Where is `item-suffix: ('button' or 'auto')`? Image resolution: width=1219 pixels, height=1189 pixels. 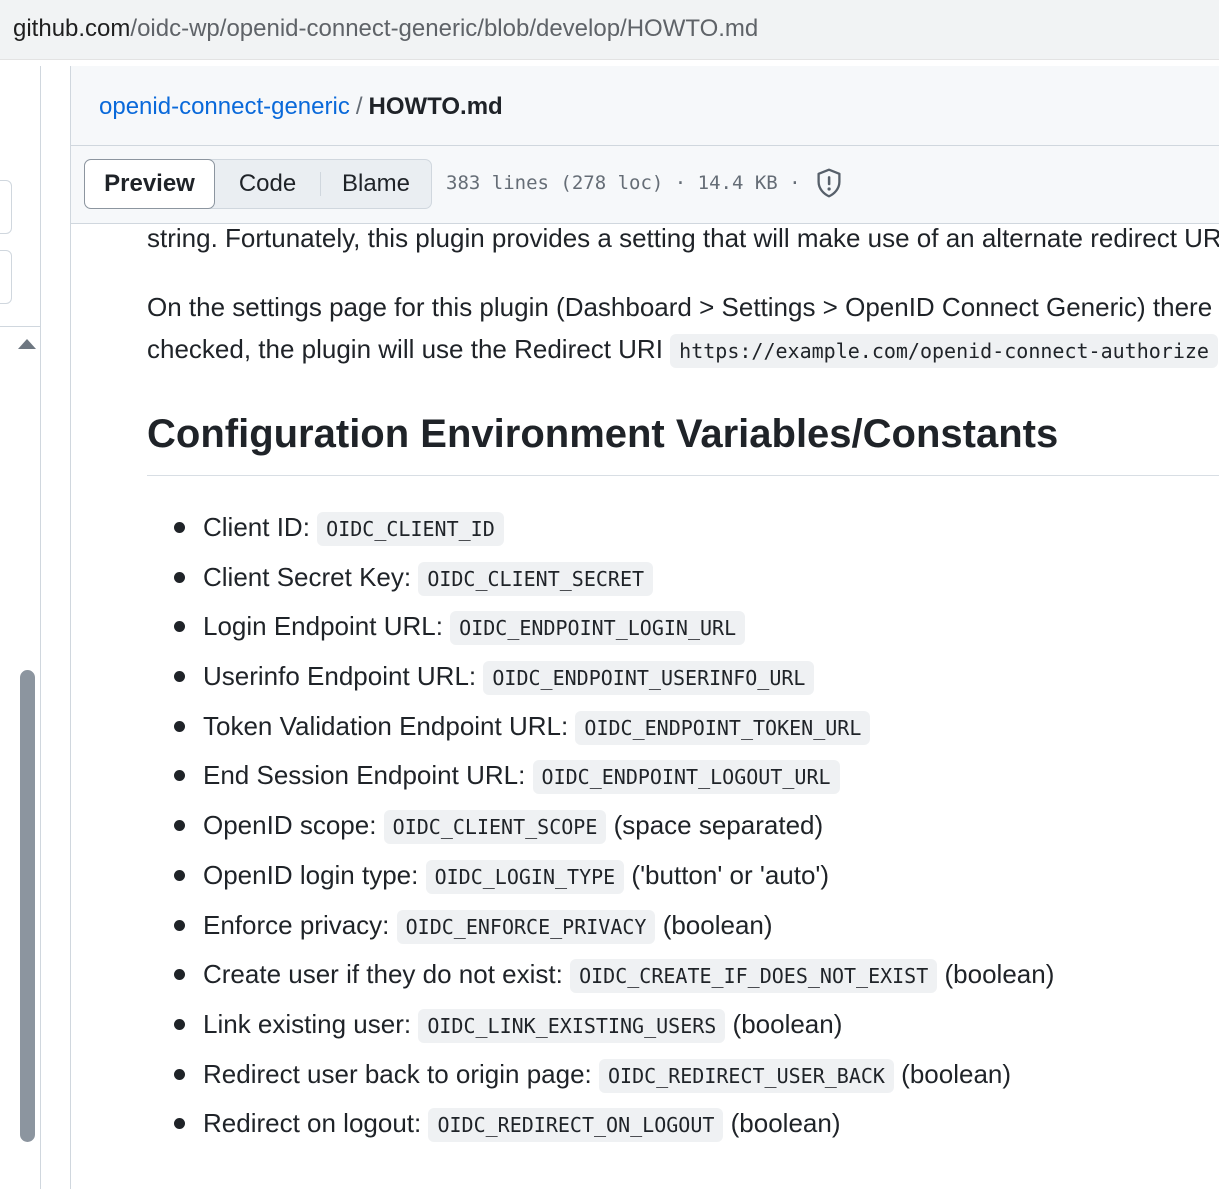
item-suffix: ('button' or 'auto') is located at coordinates (727, 874).